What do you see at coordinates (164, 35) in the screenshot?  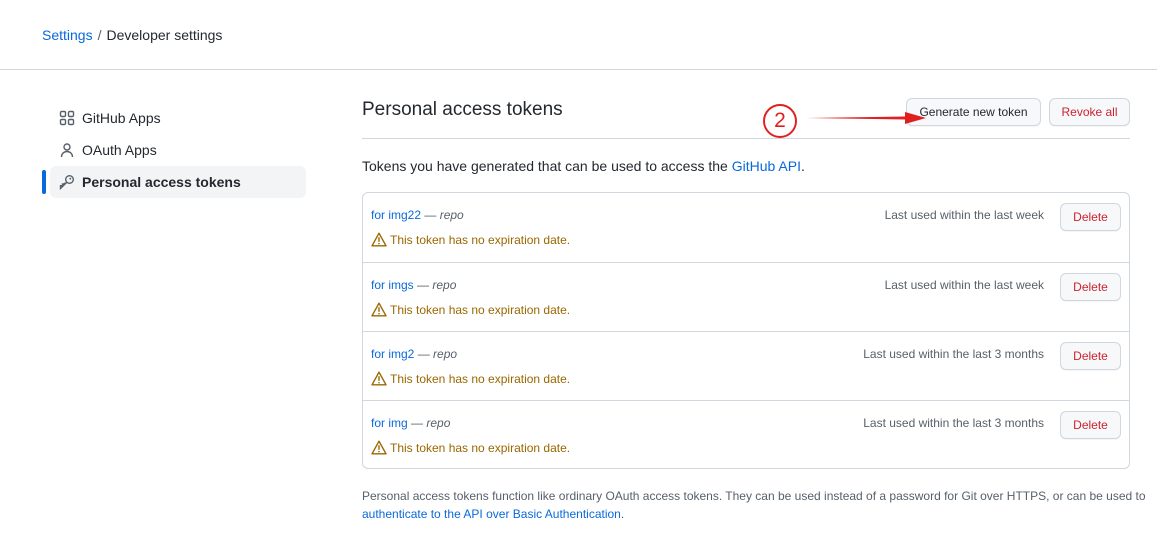 I see `breadcrumb-current: Developer settings` at bounding box center [164, 35].